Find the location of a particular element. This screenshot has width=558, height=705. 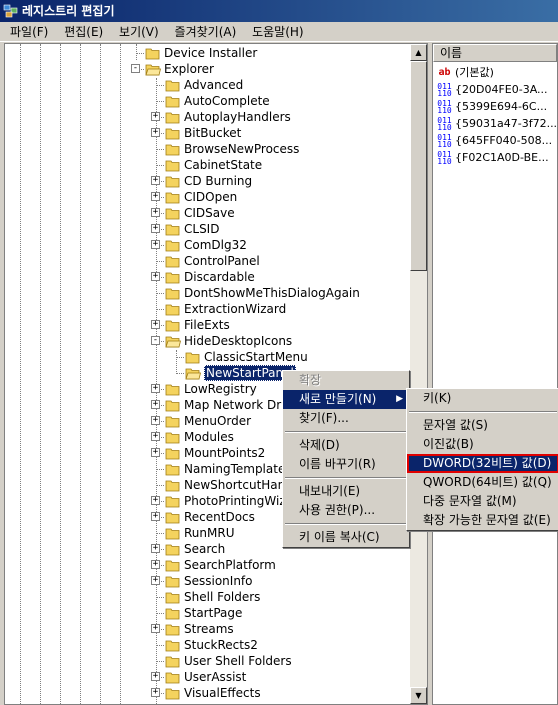

tree-node-label: NamingTemplates is located at coordinates (238, 469).